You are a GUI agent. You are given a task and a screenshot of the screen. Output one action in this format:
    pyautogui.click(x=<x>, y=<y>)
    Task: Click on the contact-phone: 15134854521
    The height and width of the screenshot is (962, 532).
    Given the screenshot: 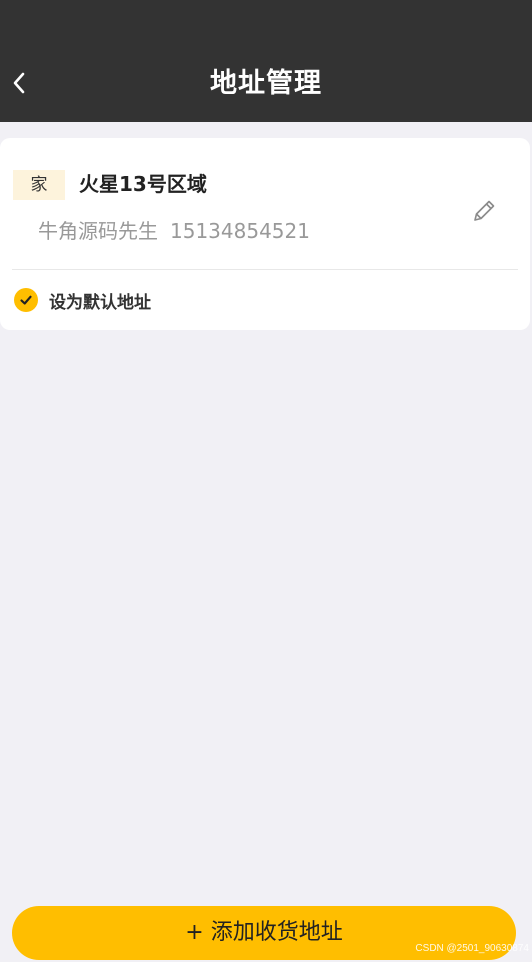 What is the action you would take?
    pyautogui.click(x=240, y=231)
    